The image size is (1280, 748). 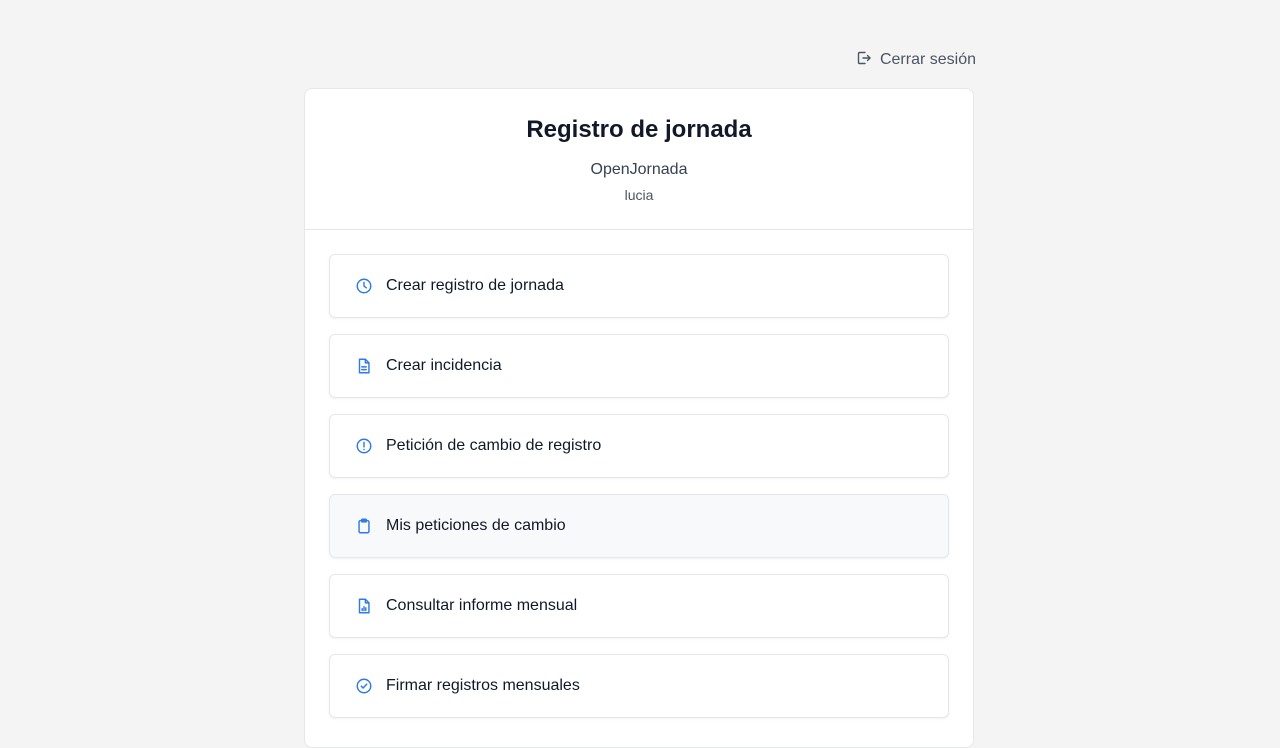 I want to click on page-title: Registro de jornada, so click(x=639, y=129).